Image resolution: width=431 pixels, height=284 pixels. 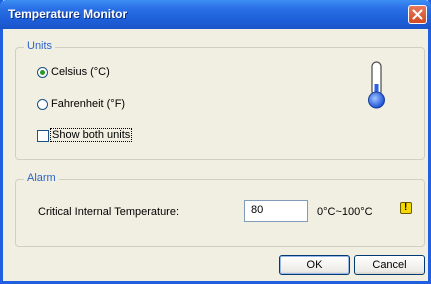 What do you see at coordinates (376, 85) in the screenshot?
I see `thermometer-icon` at bounding box center [376, 85].